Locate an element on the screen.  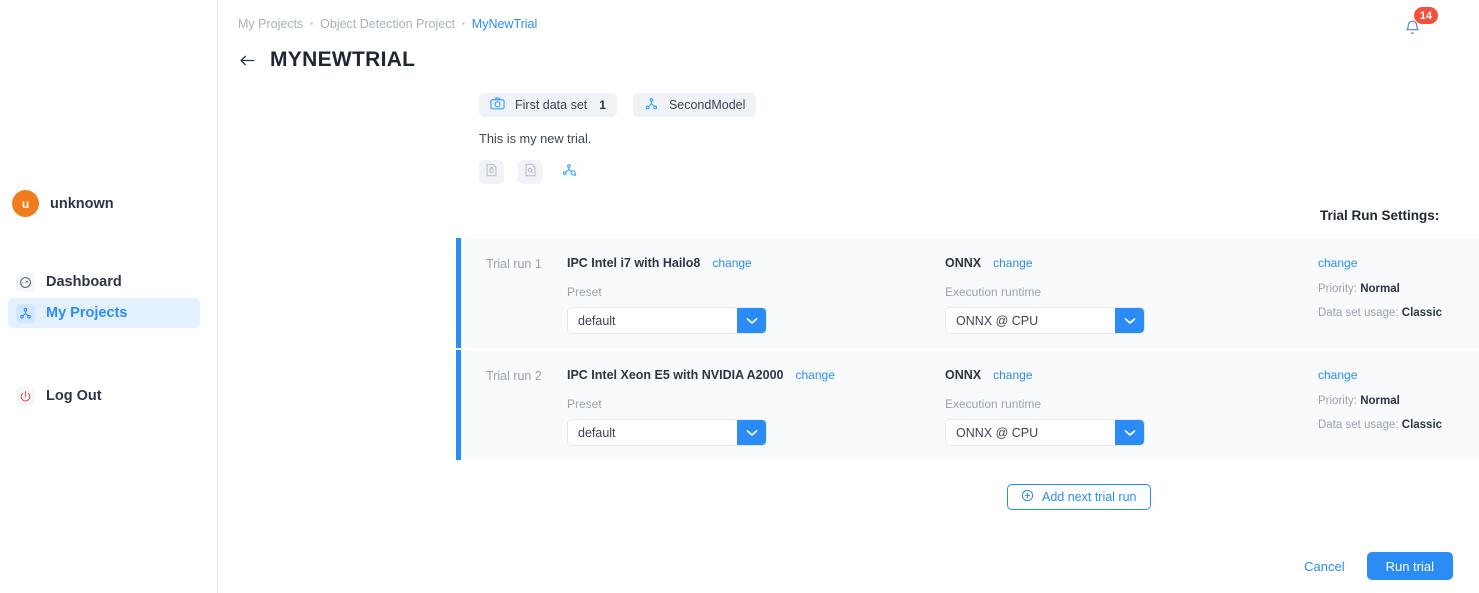
sidebar-item-my-projects: My Projects is located at coordinates (104, 313).